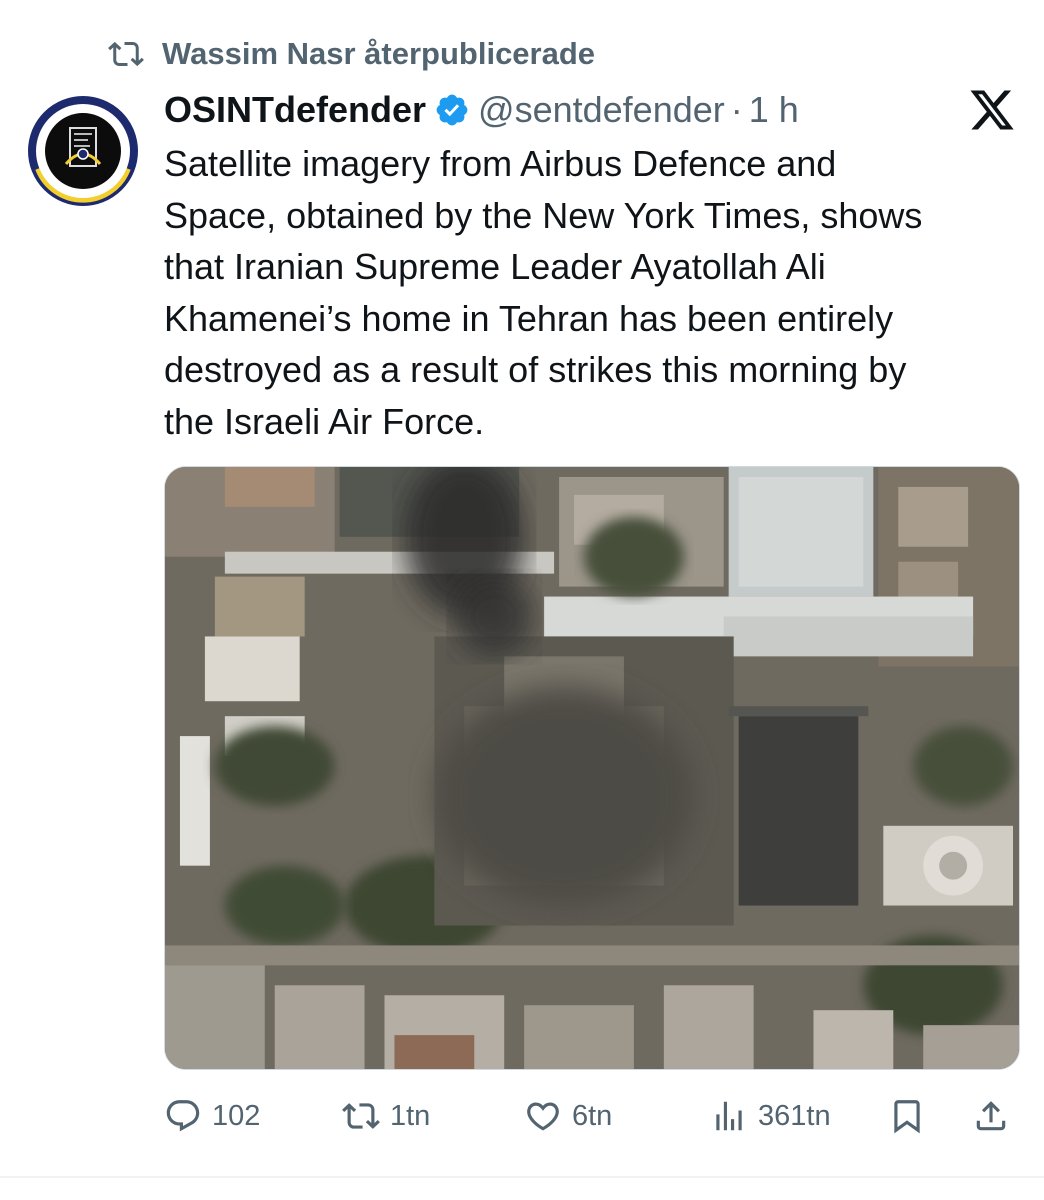  I want to click on reply-button: 102, so click(212, 1116).